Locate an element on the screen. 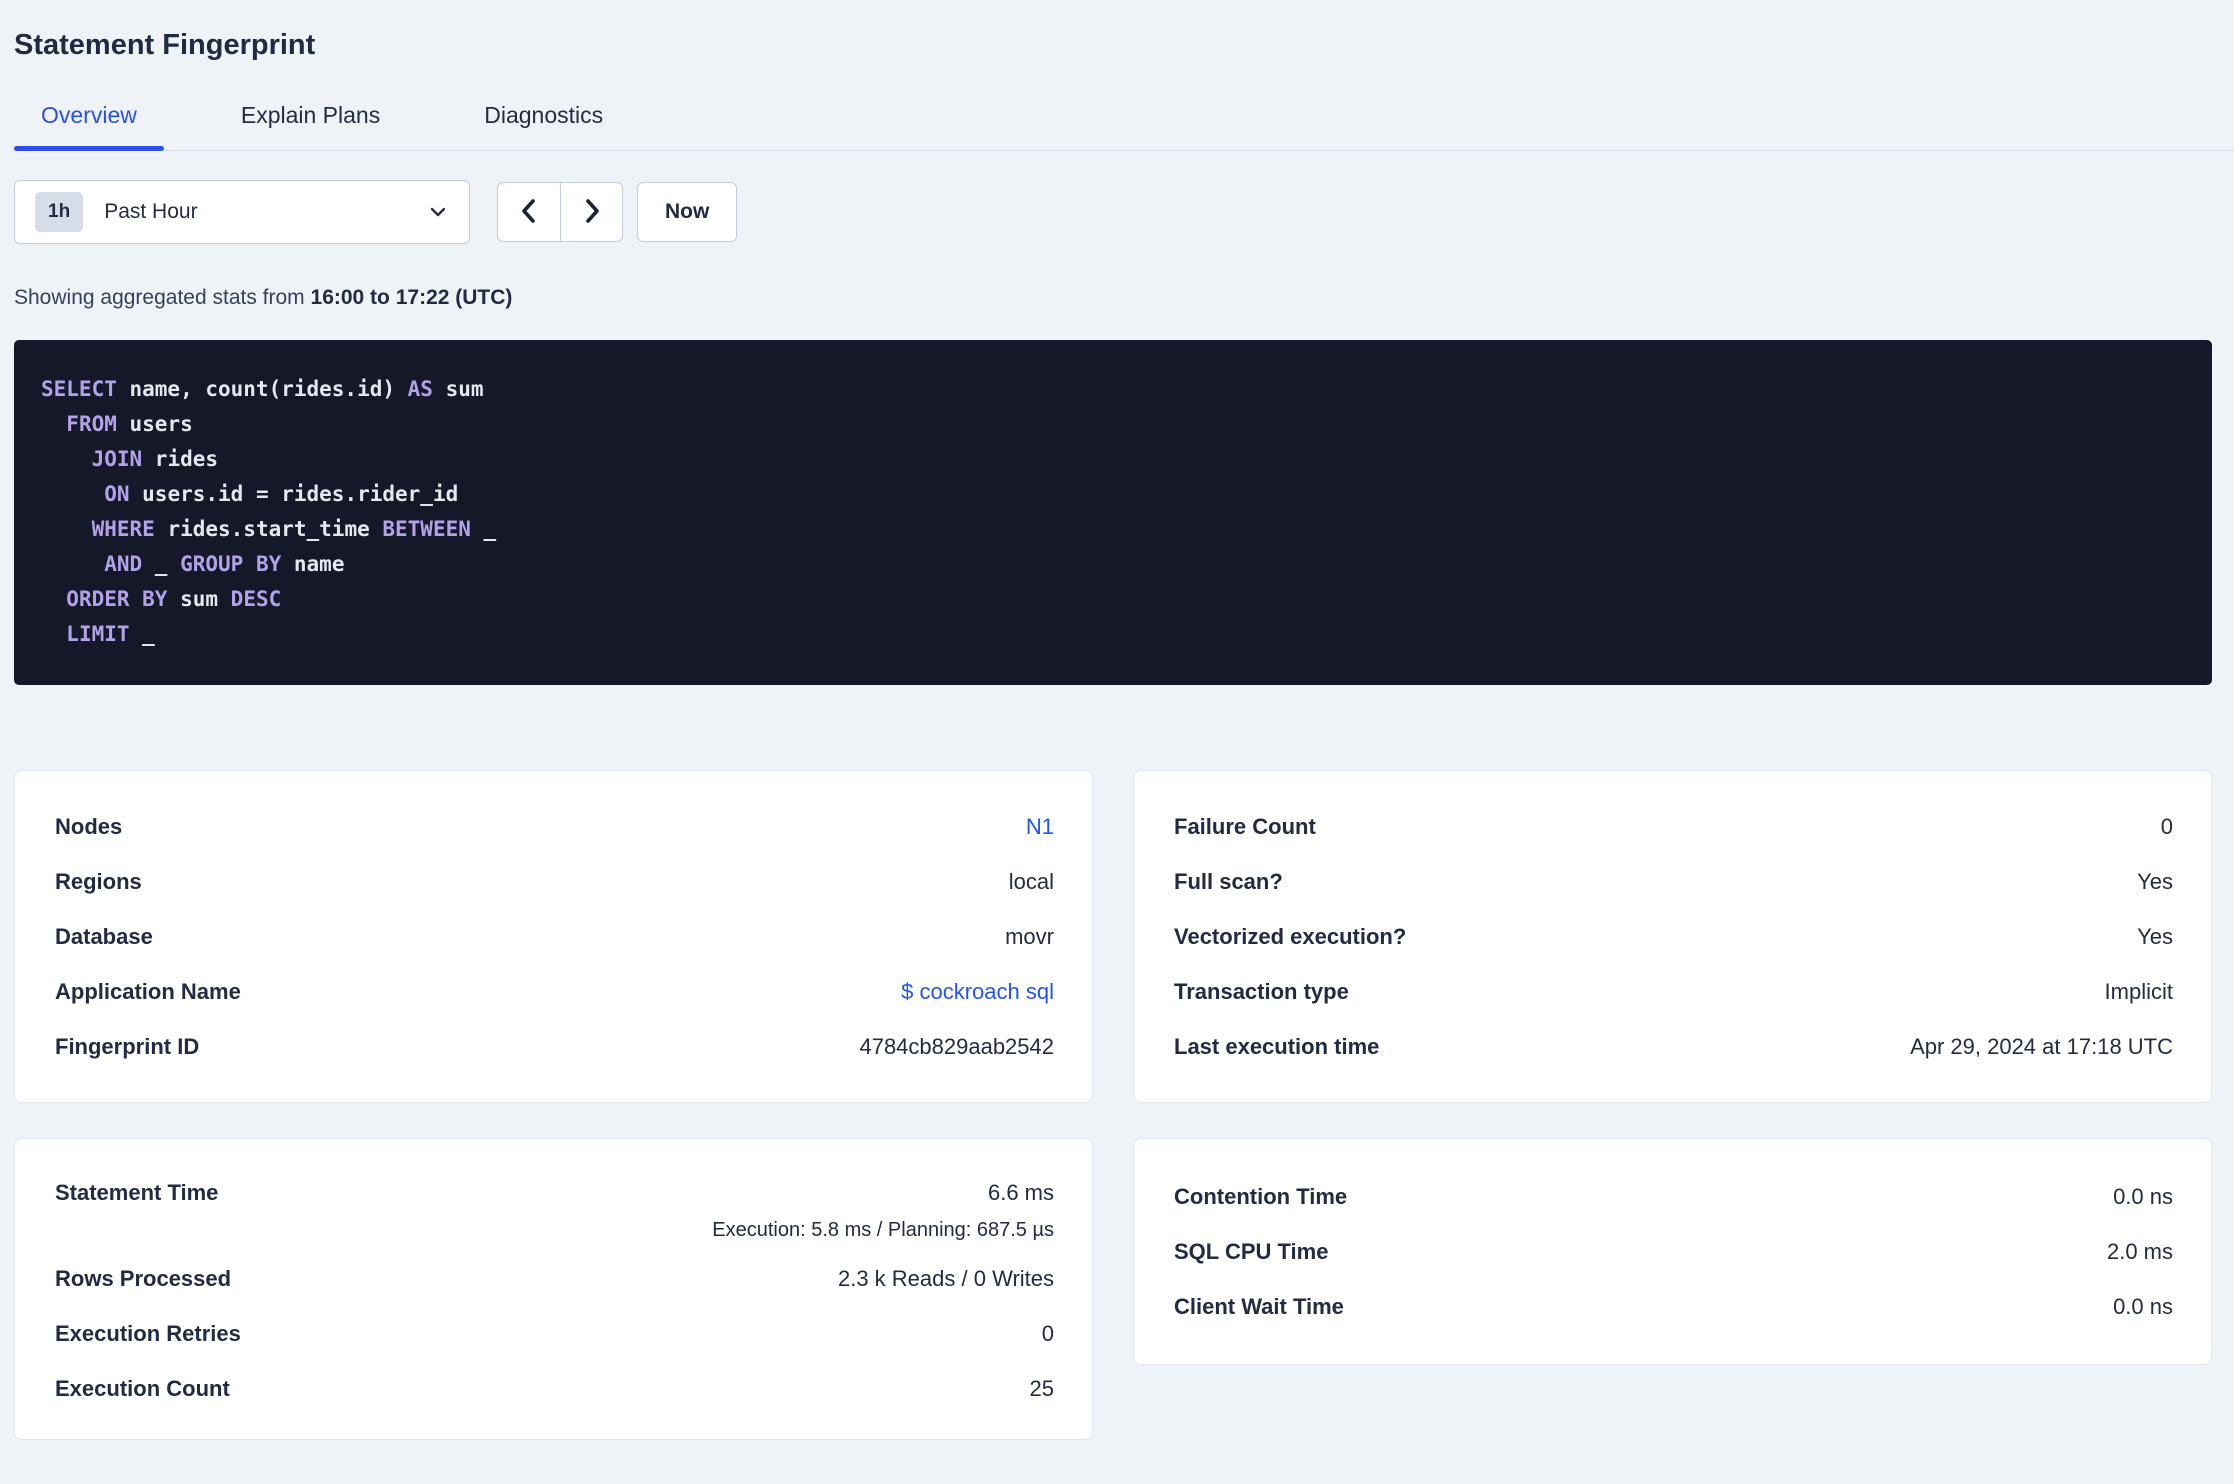 This screenshot has width=2234, height=1484. sql-line: SELECT name, count(rides.id) AS sum is located at coordinates (262, 389).